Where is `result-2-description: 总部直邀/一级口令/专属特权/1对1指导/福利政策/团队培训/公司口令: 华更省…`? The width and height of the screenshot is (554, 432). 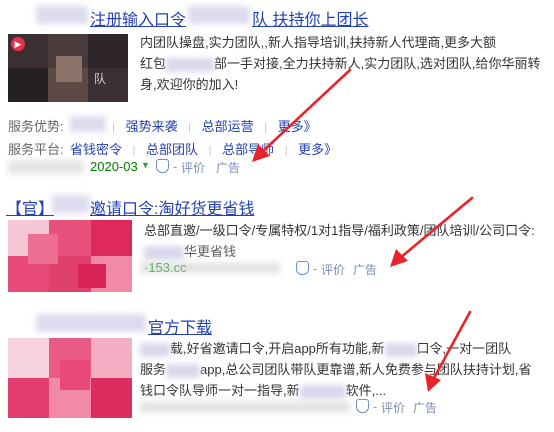 result-2-description: 总部直邀/一级口令/专属特权/1对1指导/福利政策/团队培训/公司口令: 华更省… is located at coordinates (339, 241).